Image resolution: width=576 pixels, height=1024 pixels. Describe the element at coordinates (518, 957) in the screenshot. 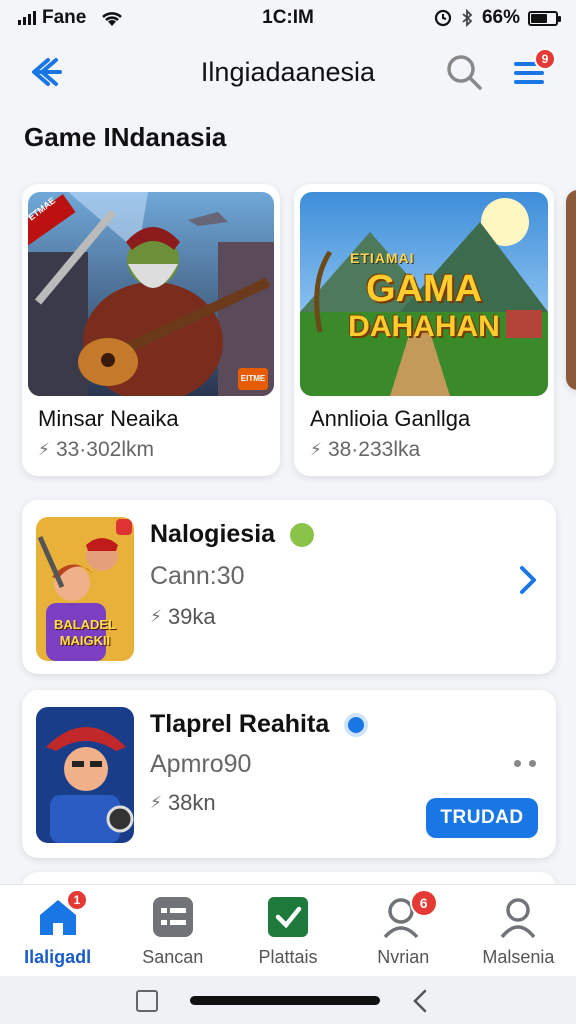

I see `nav-label: Malsenia` at that location.